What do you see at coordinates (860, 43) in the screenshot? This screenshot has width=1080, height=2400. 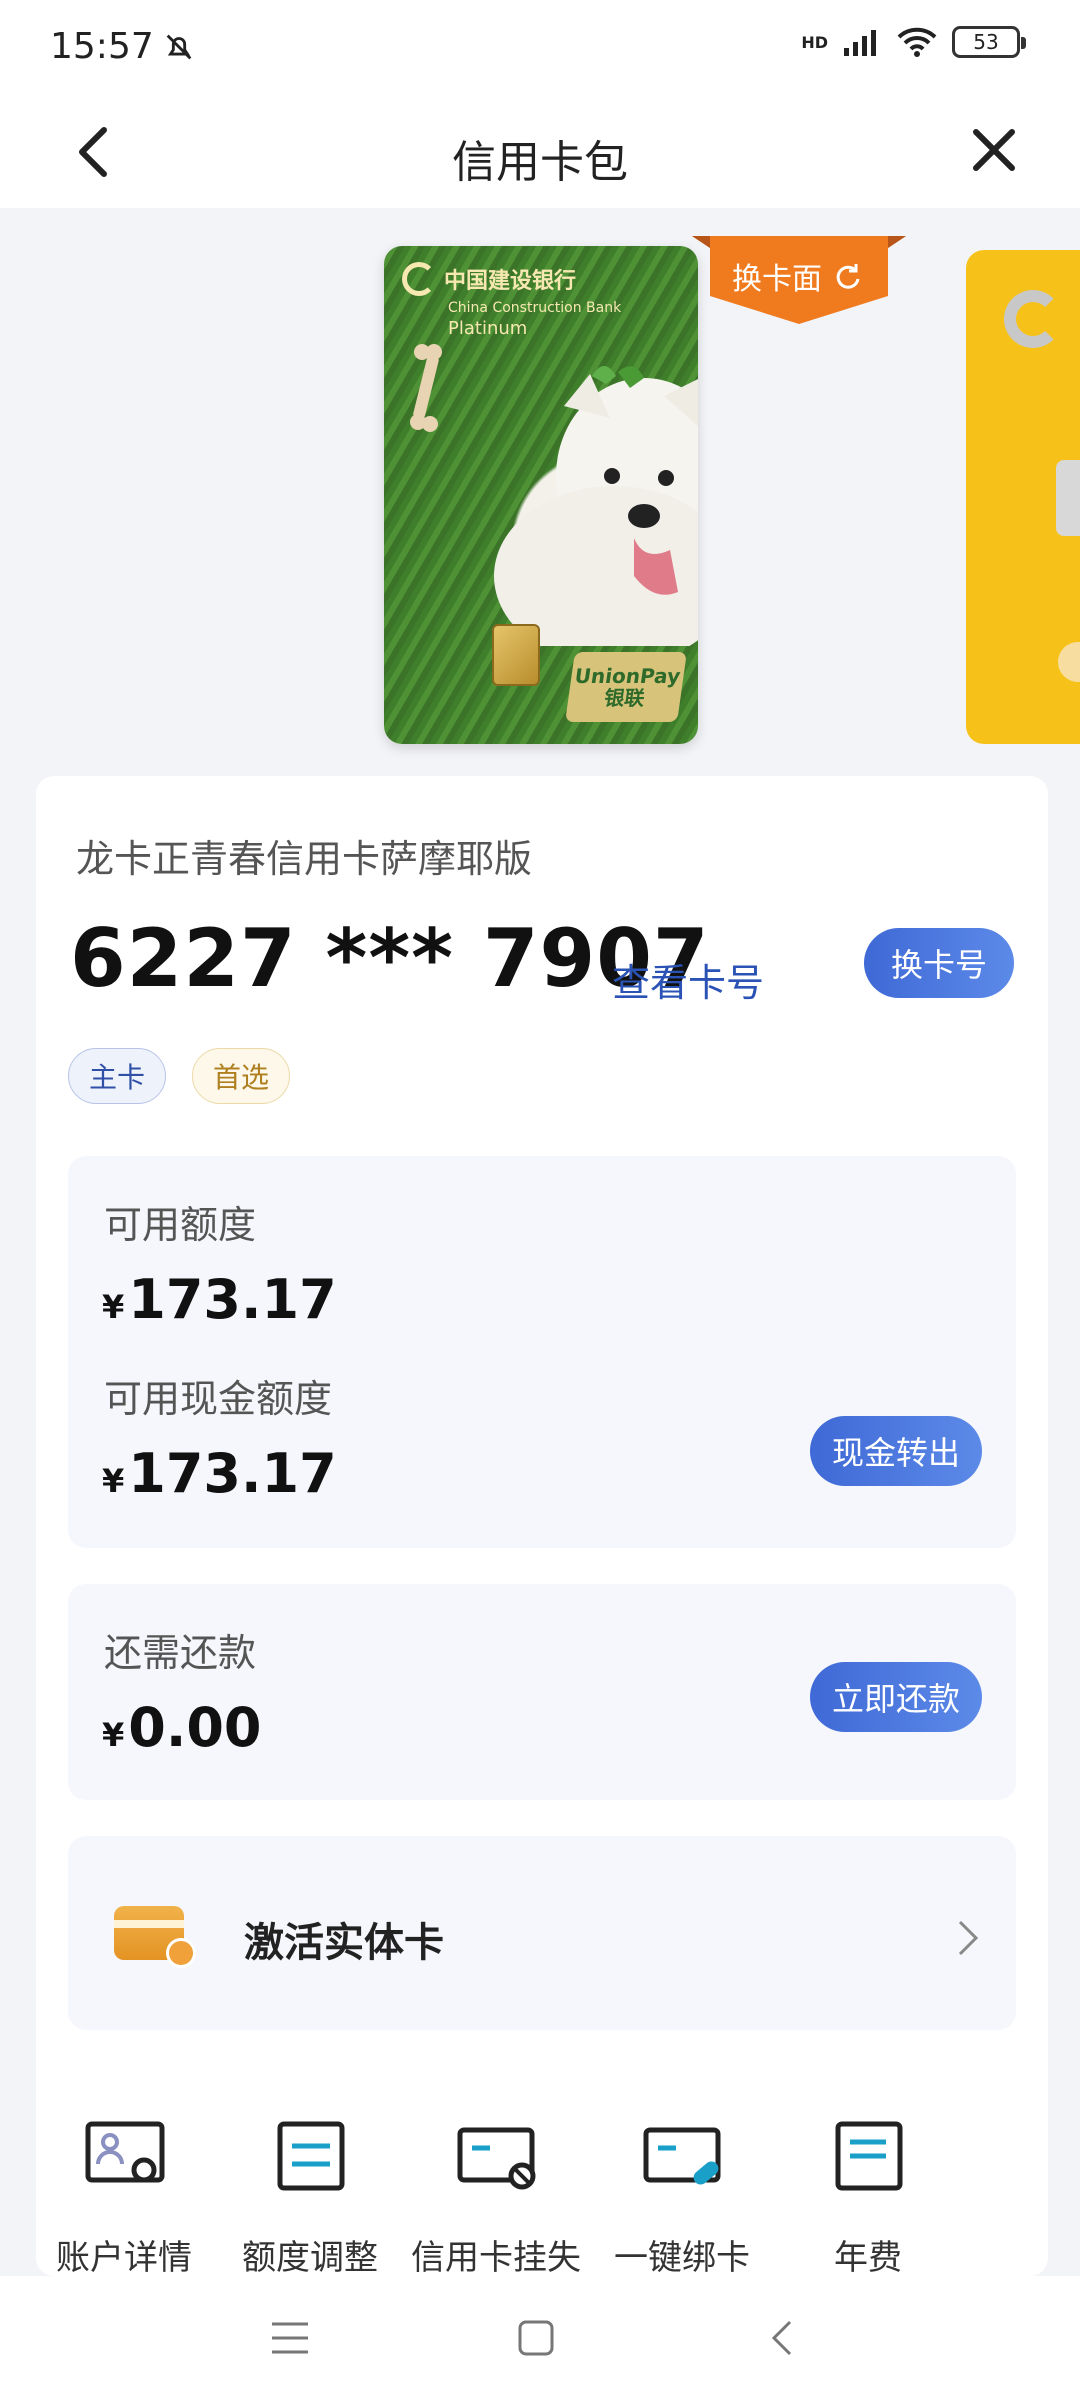 I see `signal-icon` at bounding box center [860, 43].